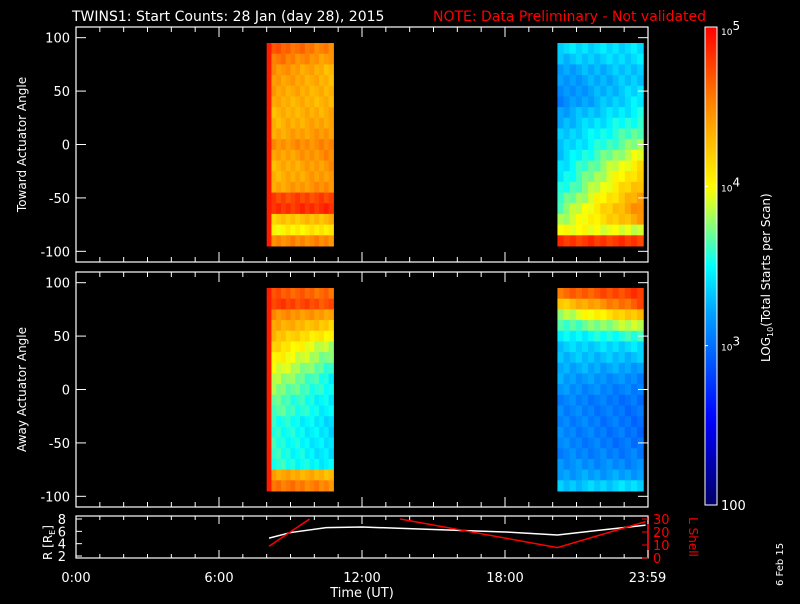 The width and height of the screenshot is (800, 604). I want to click on spectrogram-block, so click(300, 390).